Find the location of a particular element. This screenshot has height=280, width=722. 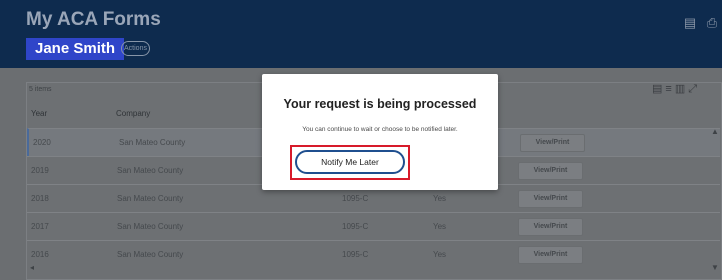

scroll-left-arrow-icon: ◂ is located at coordinates (32, 267).